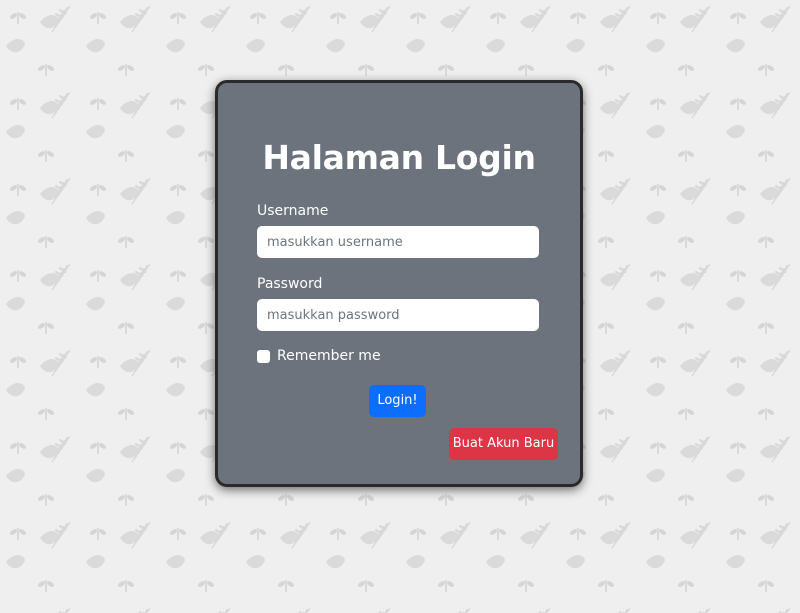  I want to click on create-account-button: Buat Akun Baru, so click(503, 444).